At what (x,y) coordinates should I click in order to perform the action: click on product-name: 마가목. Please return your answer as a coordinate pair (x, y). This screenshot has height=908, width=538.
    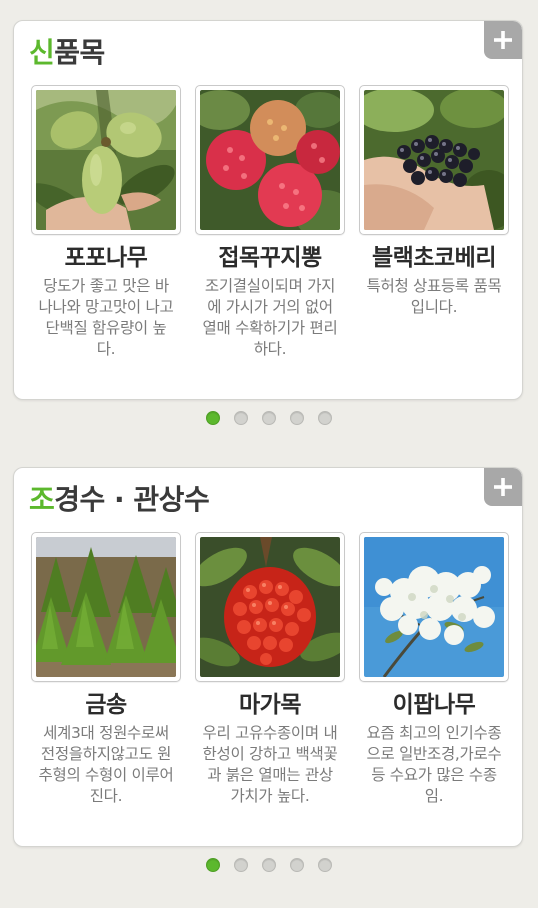
    Looking at the image, I should click on (270, 705).